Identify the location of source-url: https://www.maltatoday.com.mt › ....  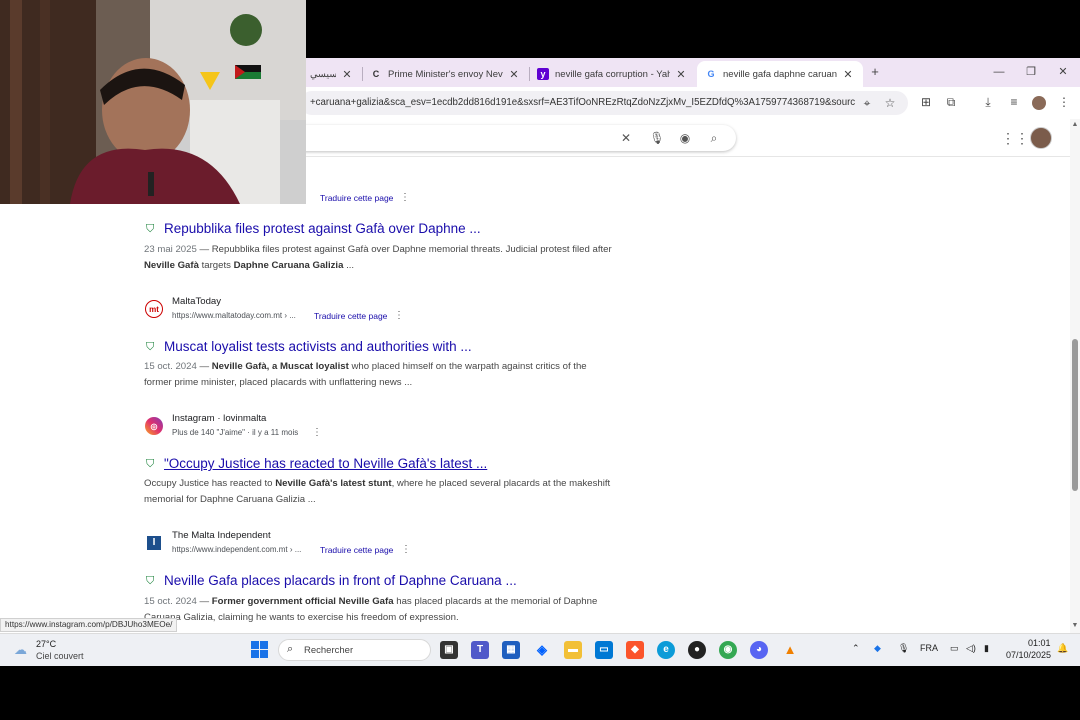
(234, 315).